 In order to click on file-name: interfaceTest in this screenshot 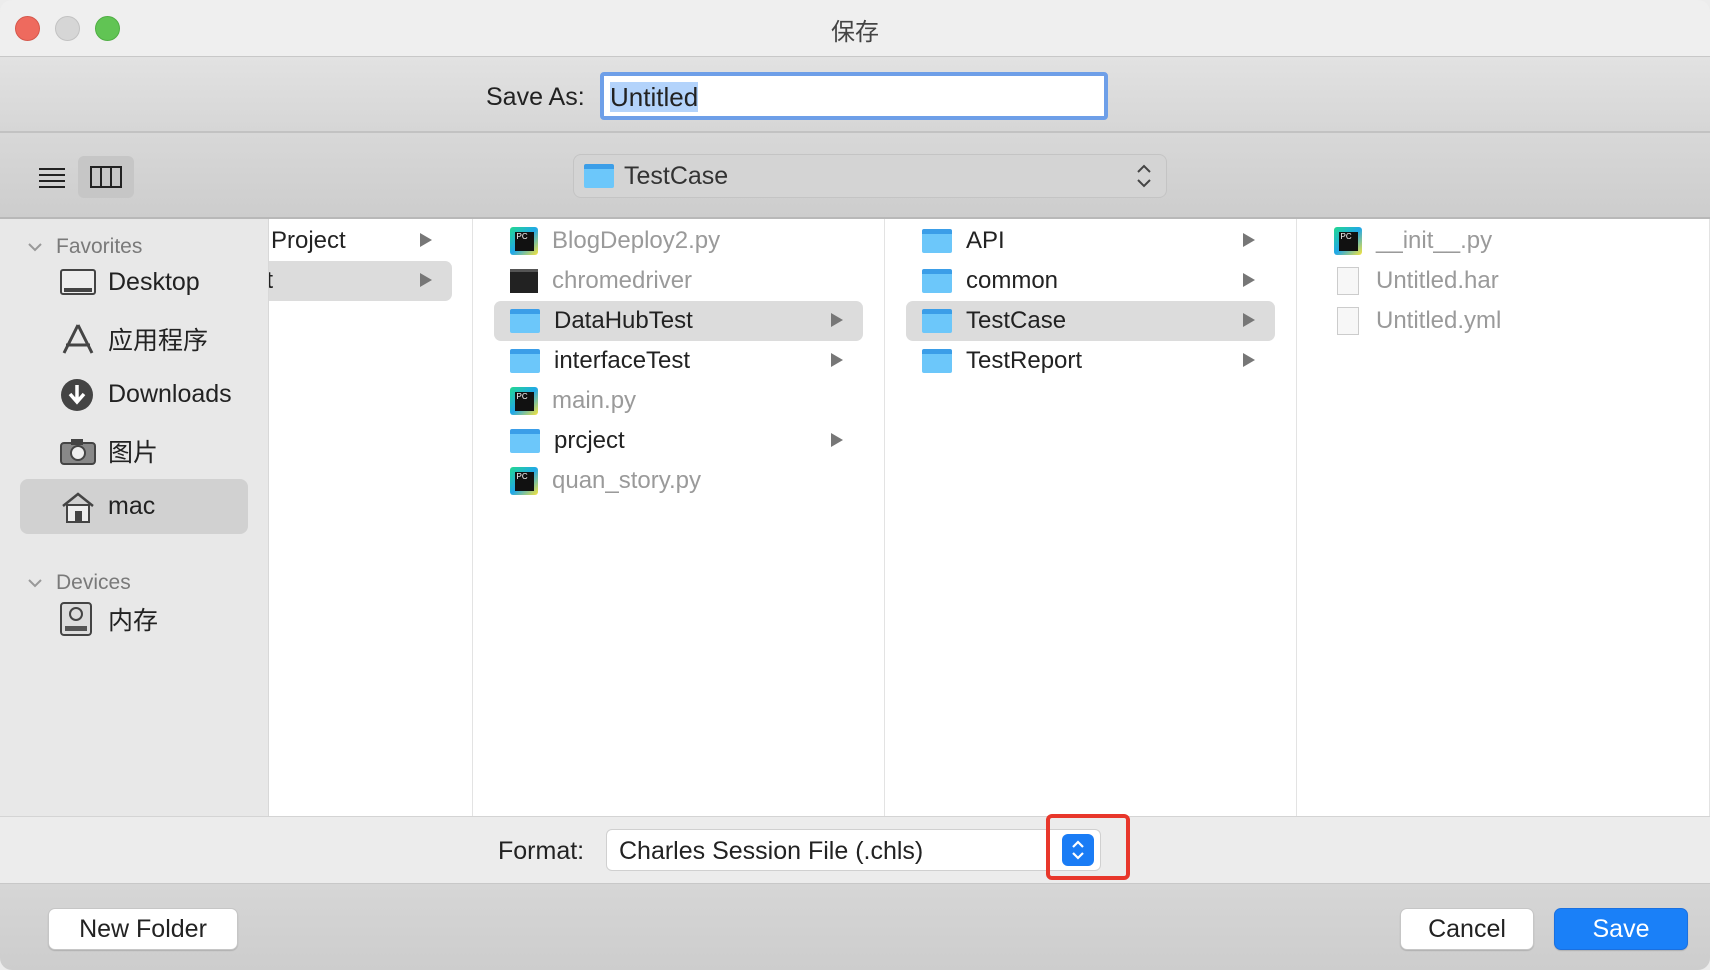, I will do `click(622, 360)`.